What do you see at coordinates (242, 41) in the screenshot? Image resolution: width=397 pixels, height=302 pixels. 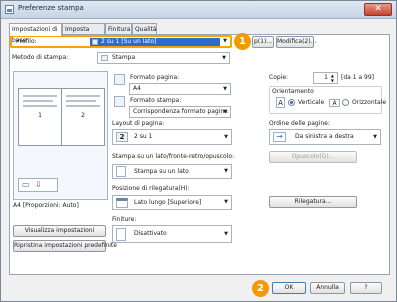 I see `callout-badge-1: 1` at bounding box center [242, 41].